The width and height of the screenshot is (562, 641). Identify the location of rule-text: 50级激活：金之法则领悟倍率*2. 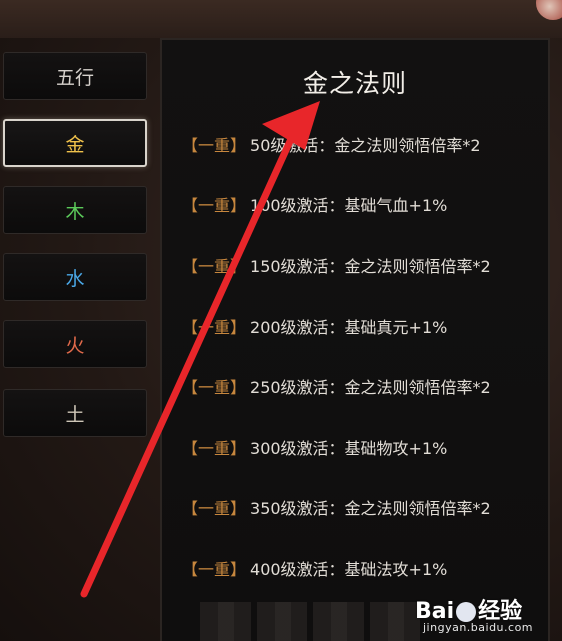
(365, 145).